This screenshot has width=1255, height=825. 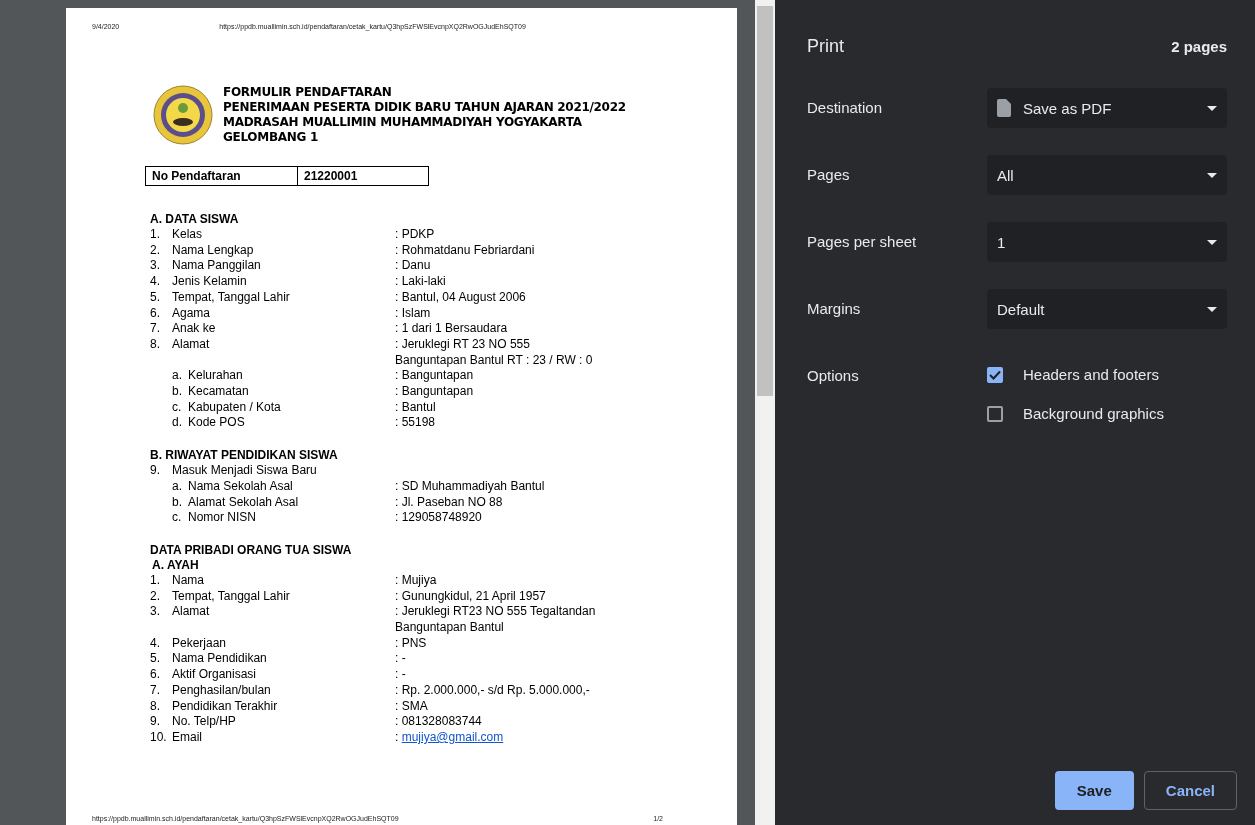 I want to click on form-title: MADRASAH MUALLIMIN MUHAMMADIYAH YOGYAKARTA, so click(x=403, y=122).